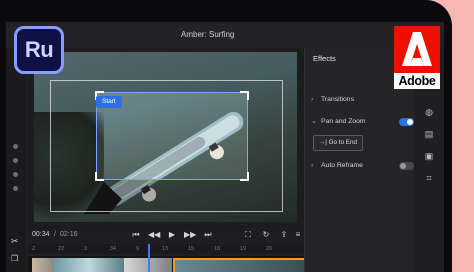  What do you see at coordinates (266, 235) in the screenshot?
I see `loop-icon: ↻` at bounding box center [266, 235].